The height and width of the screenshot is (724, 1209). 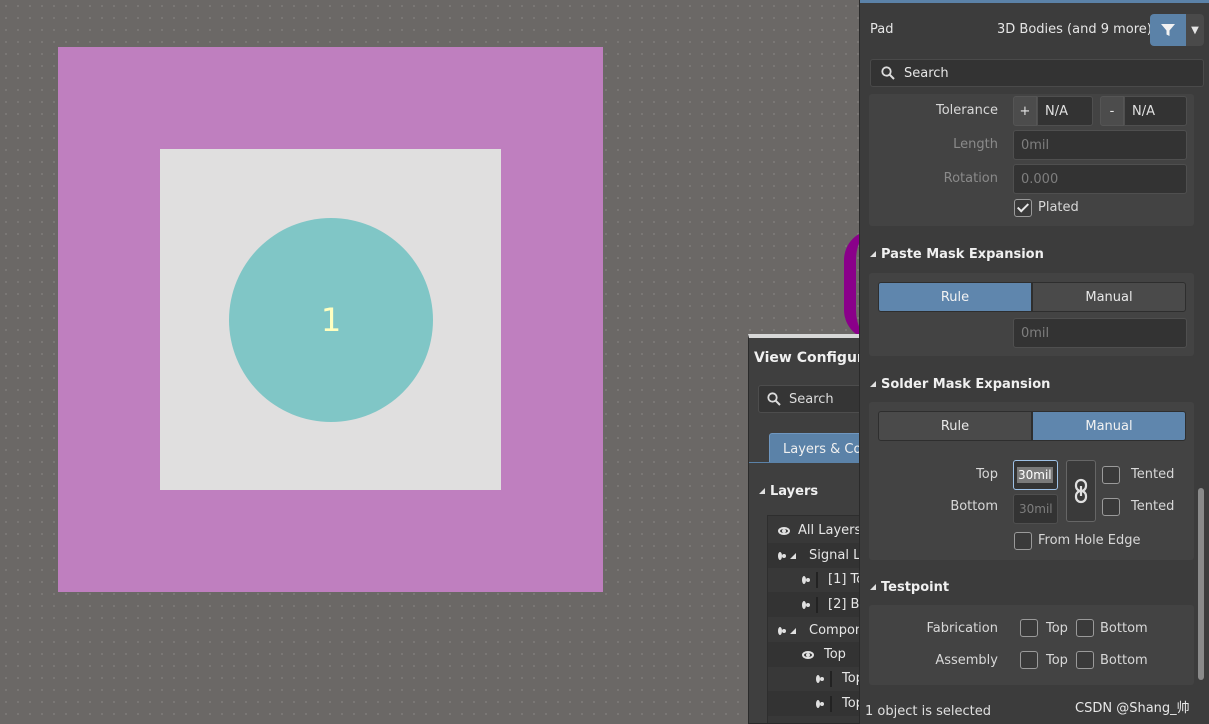 I want to click on paste-mask-heading: Paste Mask Expansion, so click(x=957, y=254).